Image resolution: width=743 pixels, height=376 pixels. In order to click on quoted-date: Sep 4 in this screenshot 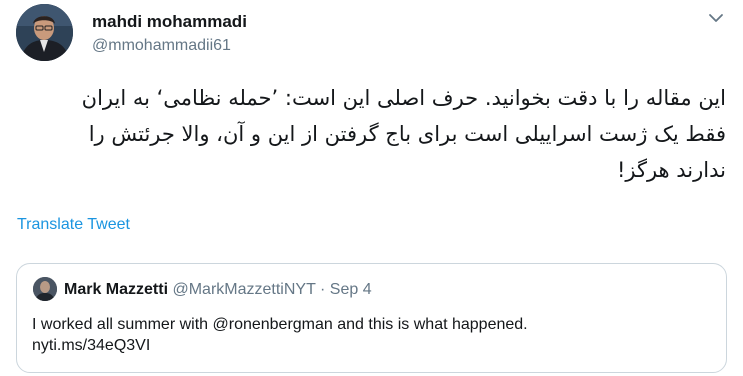, I will do `click(351, 289)`.